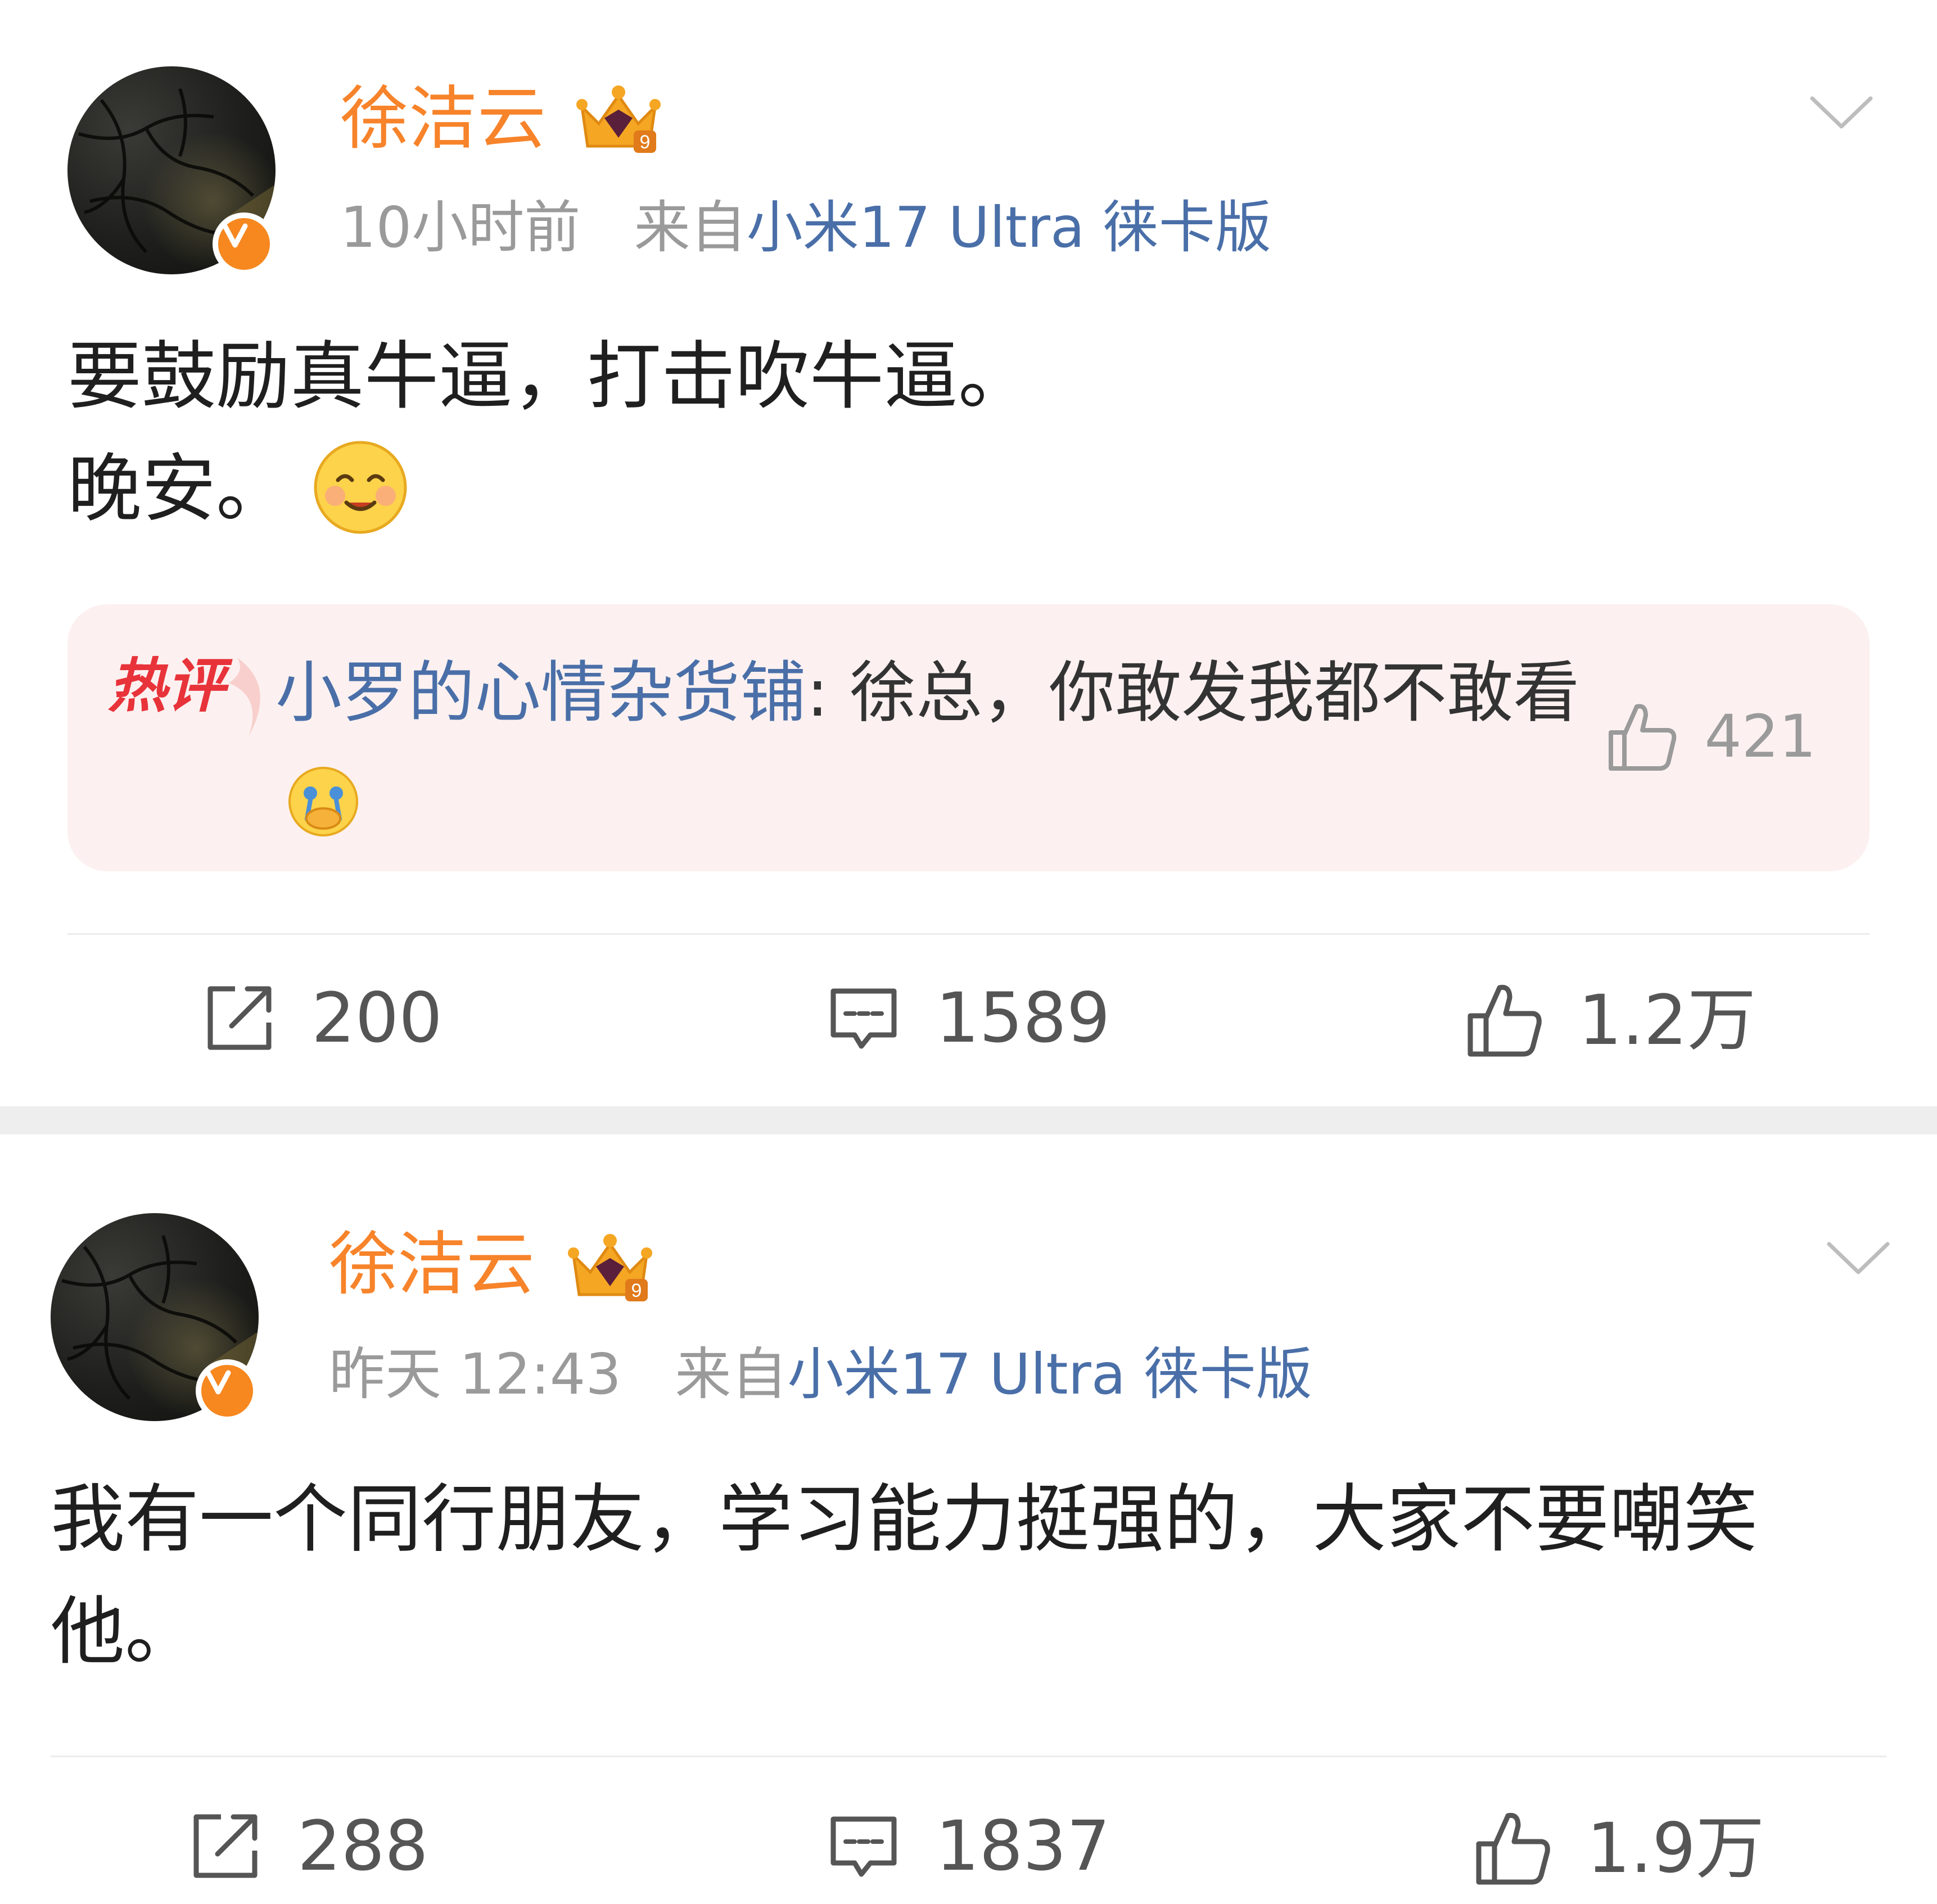  What do you see at coordinates (1023, 1018) in the screenshot?
I see `comment-count: 1589` at bounding box center [1023, 1018].